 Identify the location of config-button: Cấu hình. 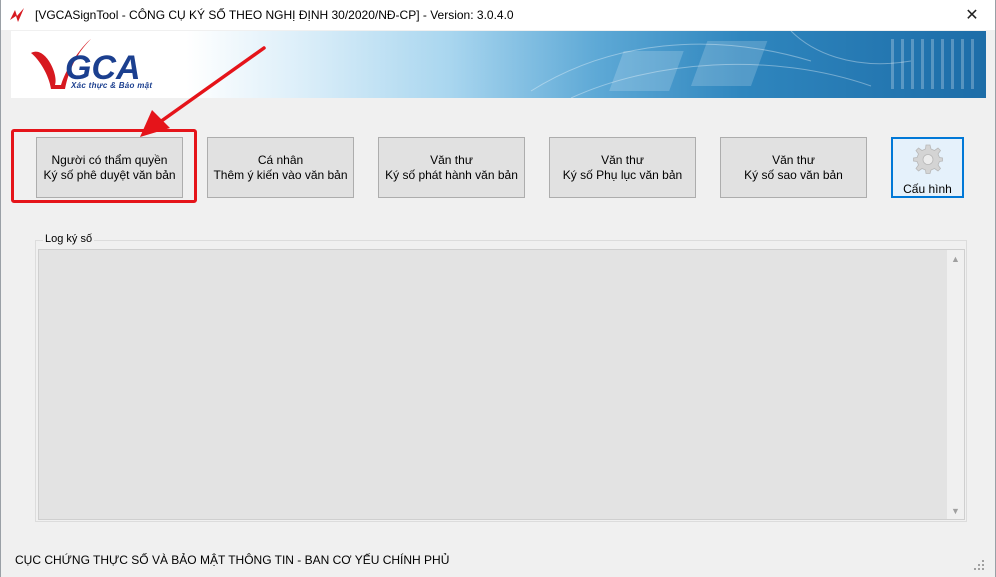
(927, 167).